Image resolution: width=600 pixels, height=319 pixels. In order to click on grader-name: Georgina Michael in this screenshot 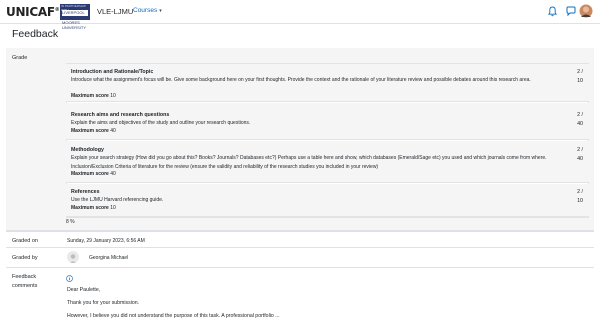, I will do `click(109, 258)`.